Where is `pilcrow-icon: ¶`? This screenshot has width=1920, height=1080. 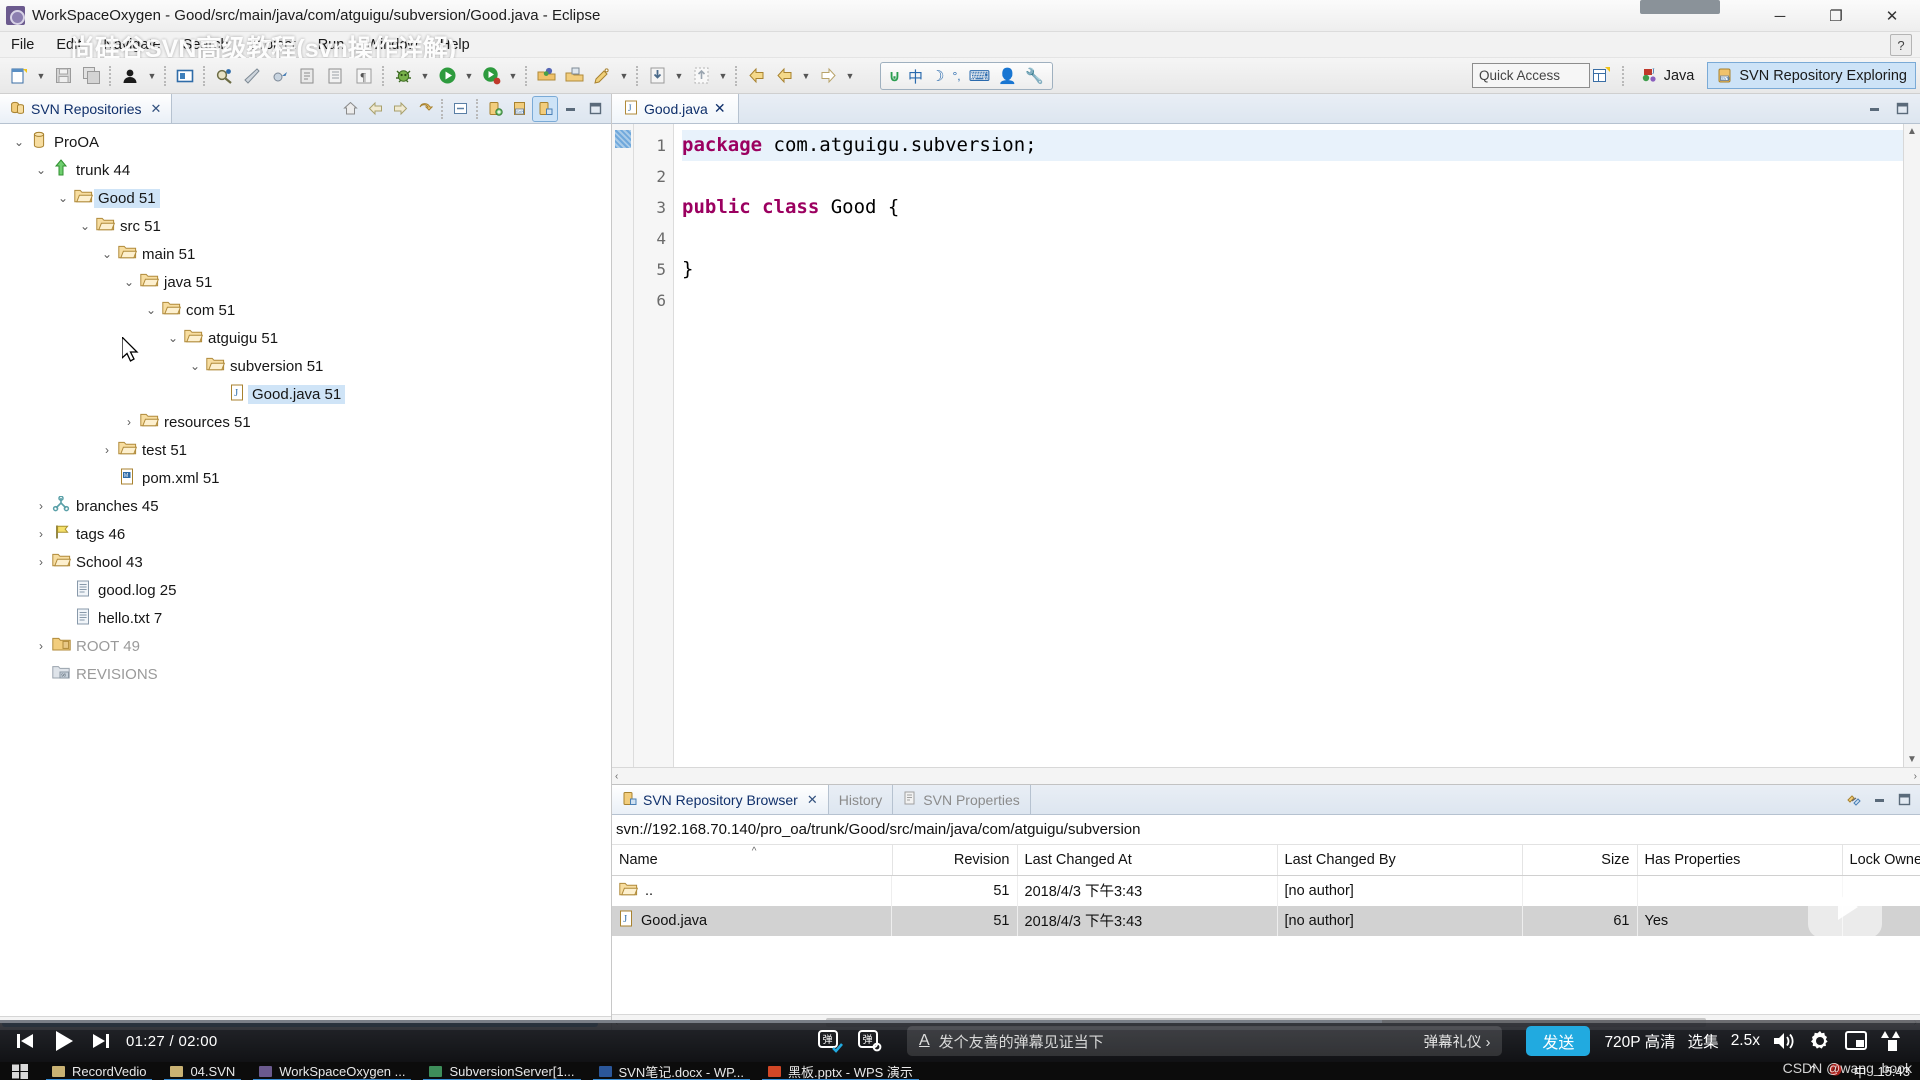 pilcrow-icon: ¶ is located at coordinates (364, 76).